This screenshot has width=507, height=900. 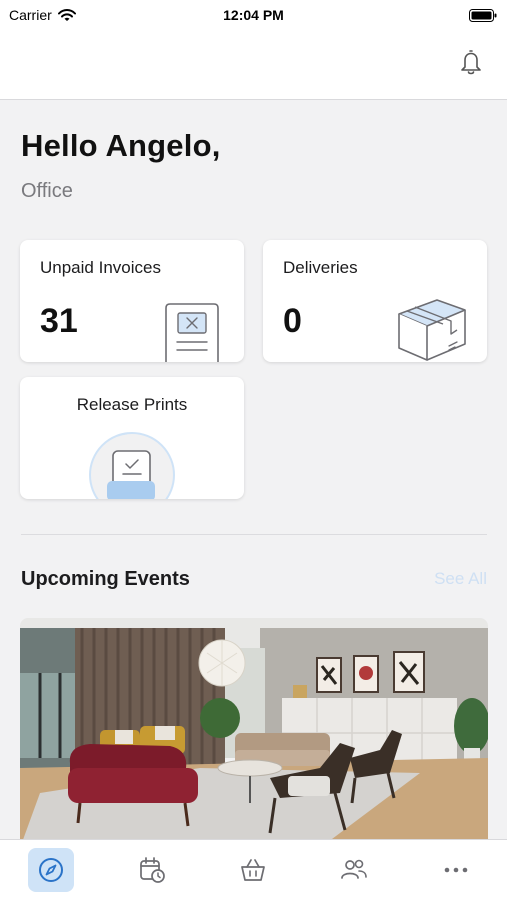 What do you see at coordinates (375, 301) in the screenshot?
I see `deliveries-card: Deliveries 0` at bounding box center [375, 301].